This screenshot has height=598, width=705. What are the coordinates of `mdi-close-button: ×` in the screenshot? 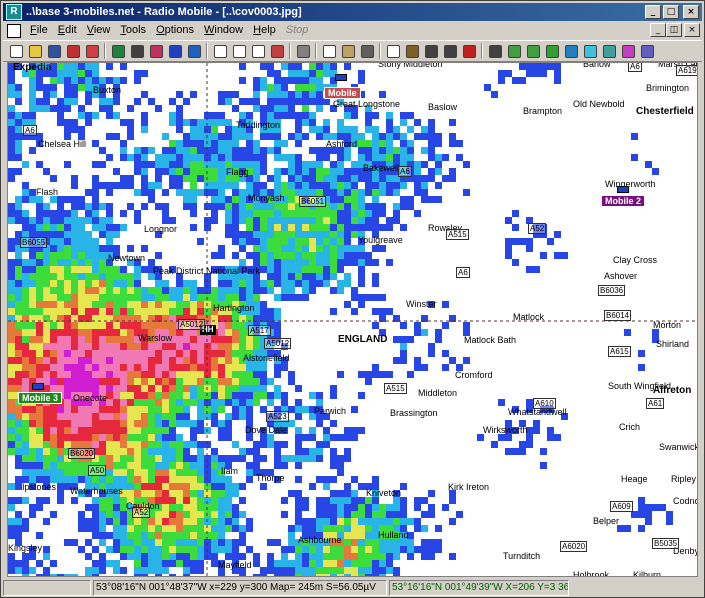 It's located at (692, 30).